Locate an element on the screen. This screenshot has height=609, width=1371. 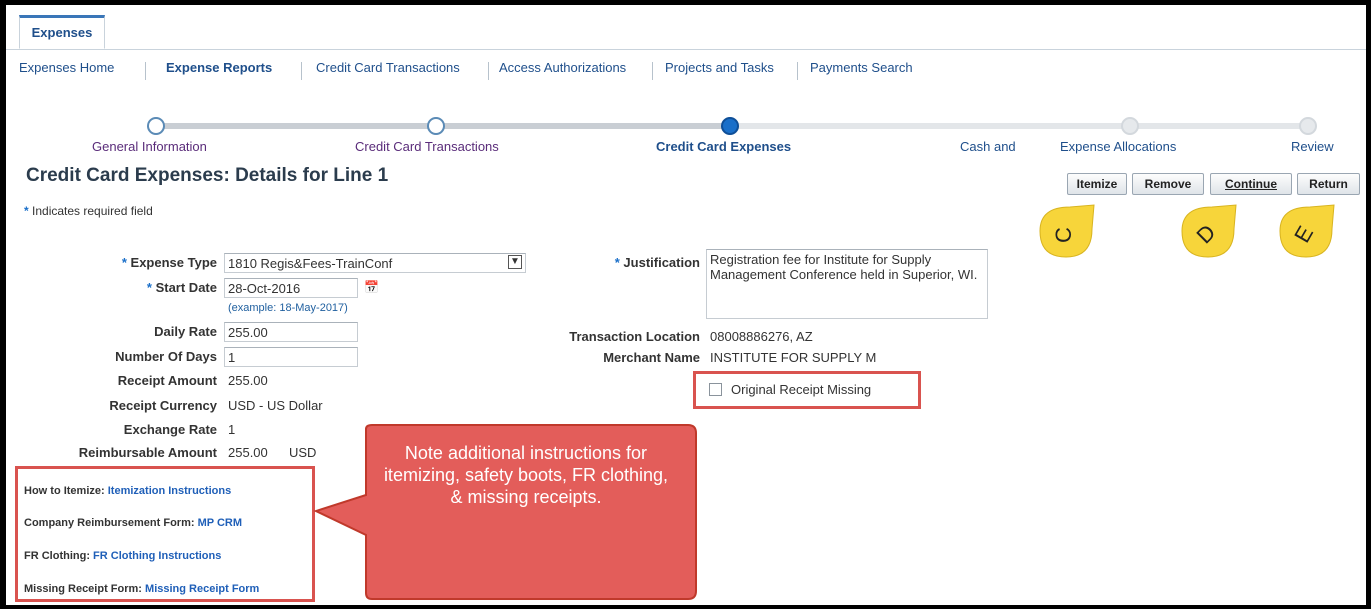
itemize-button: Itemize is located at coordinates (1097, 184).